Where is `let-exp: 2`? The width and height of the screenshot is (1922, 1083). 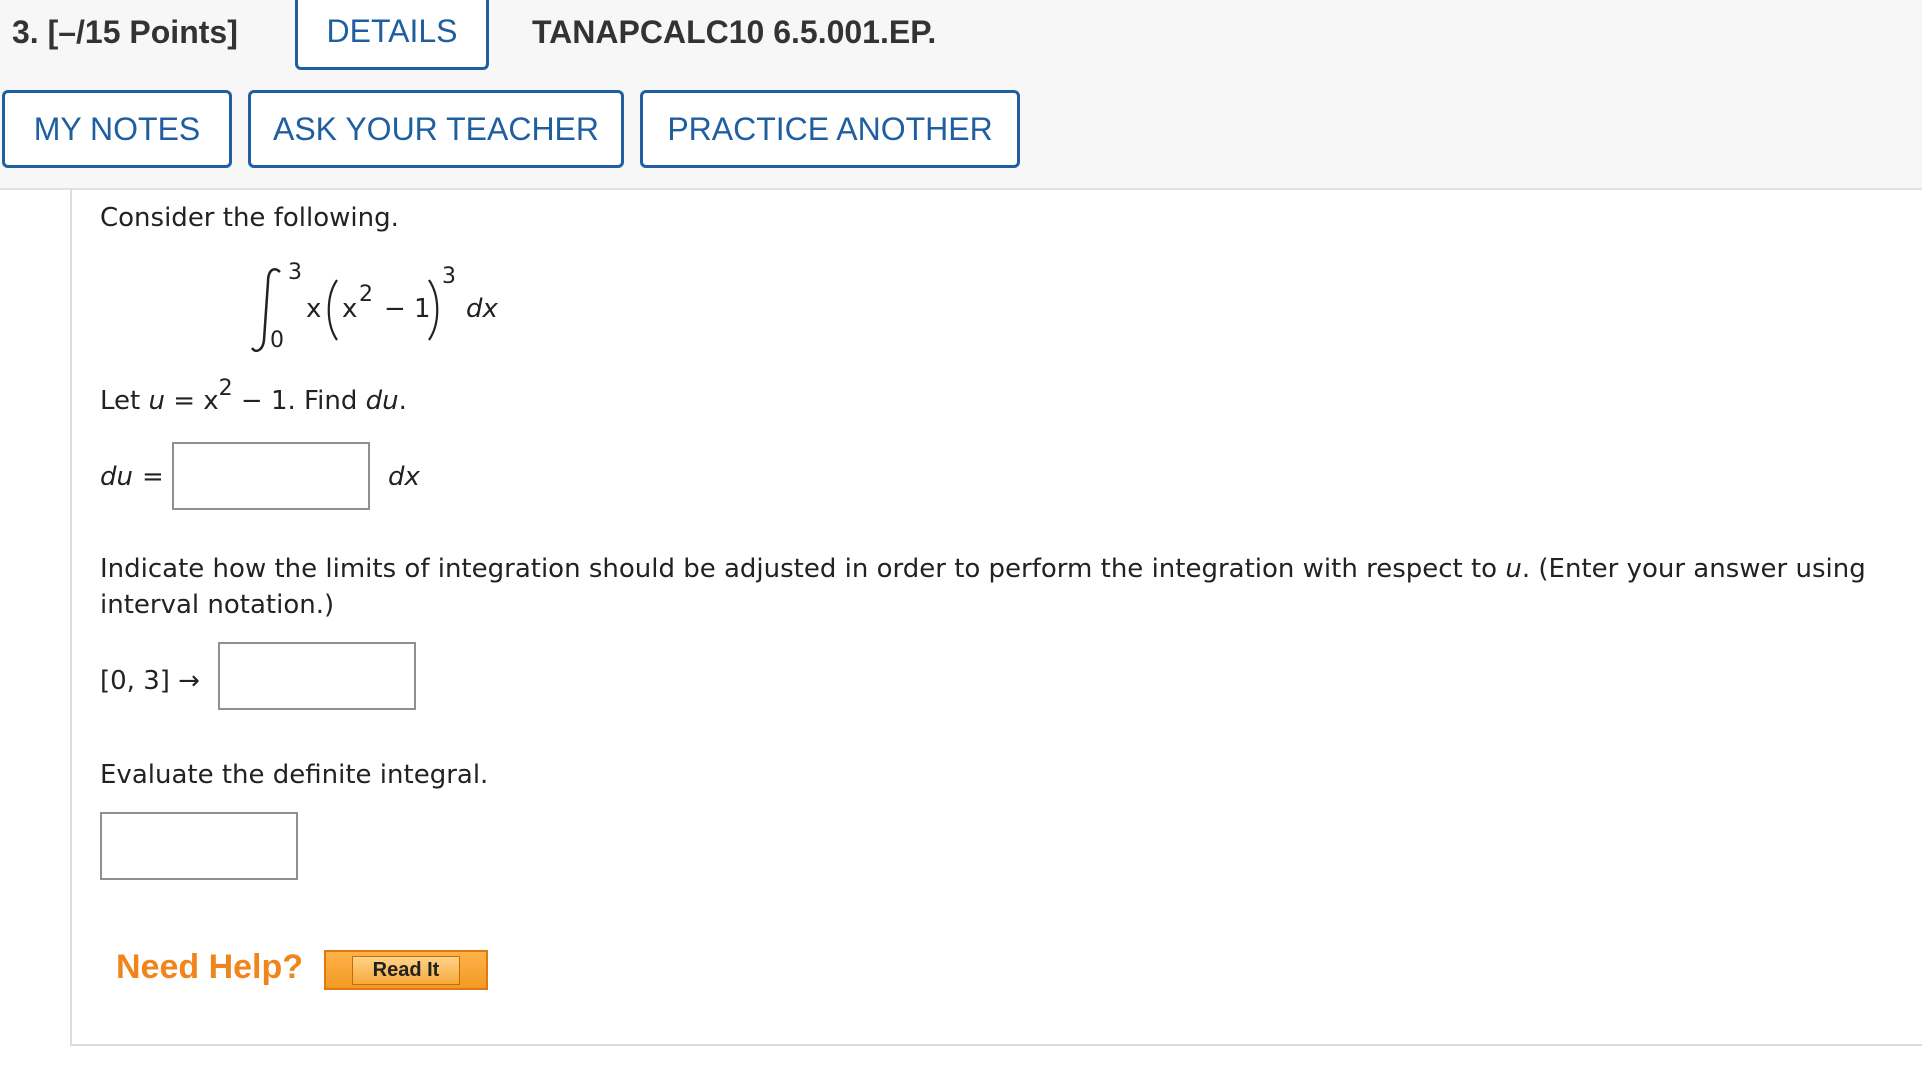 let-exp: 2 is located at coordinates (225, 388).